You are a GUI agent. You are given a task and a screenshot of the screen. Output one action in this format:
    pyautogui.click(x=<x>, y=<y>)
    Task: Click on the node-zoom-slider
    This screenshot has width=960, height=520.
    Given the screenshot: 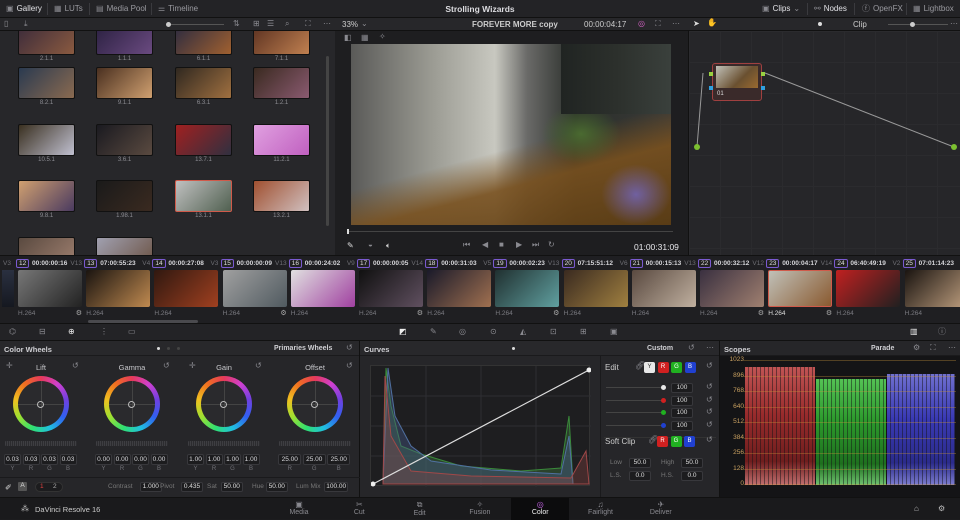 What is the action you would take?
    pyautogui.click(x=918, y=24)
    